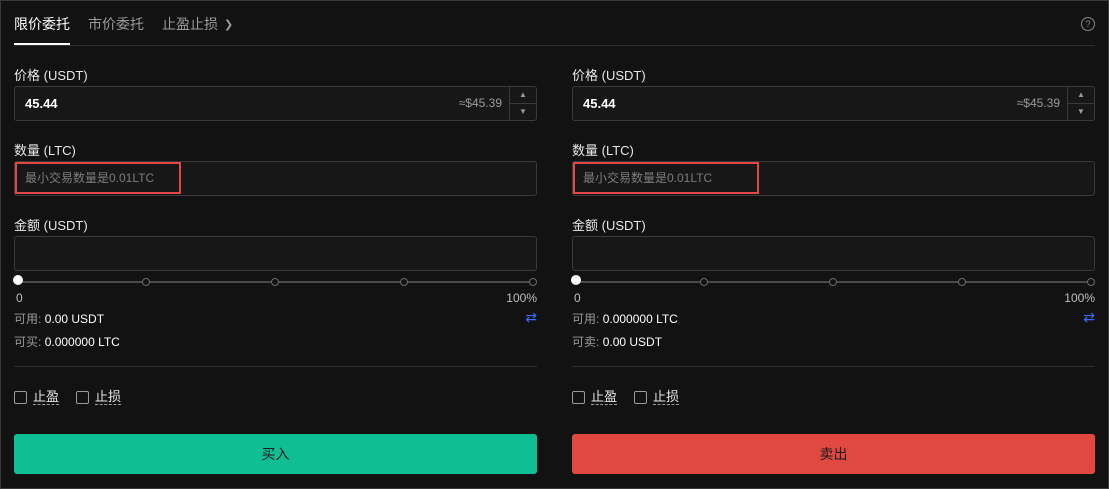 This screenshot has width=1109, height=489. I want to click on max-buy: 可买: 0.000000 LTC, so click(67, 341).